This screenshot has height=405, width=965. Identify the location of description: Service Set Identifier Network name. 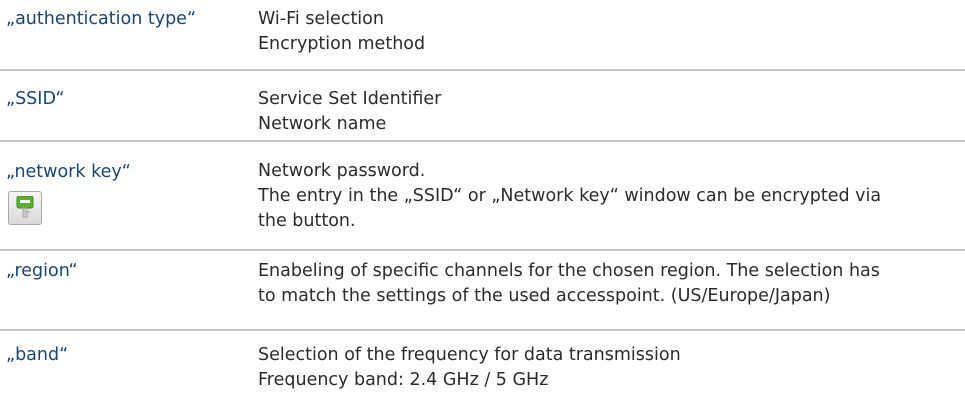
(608, 112).